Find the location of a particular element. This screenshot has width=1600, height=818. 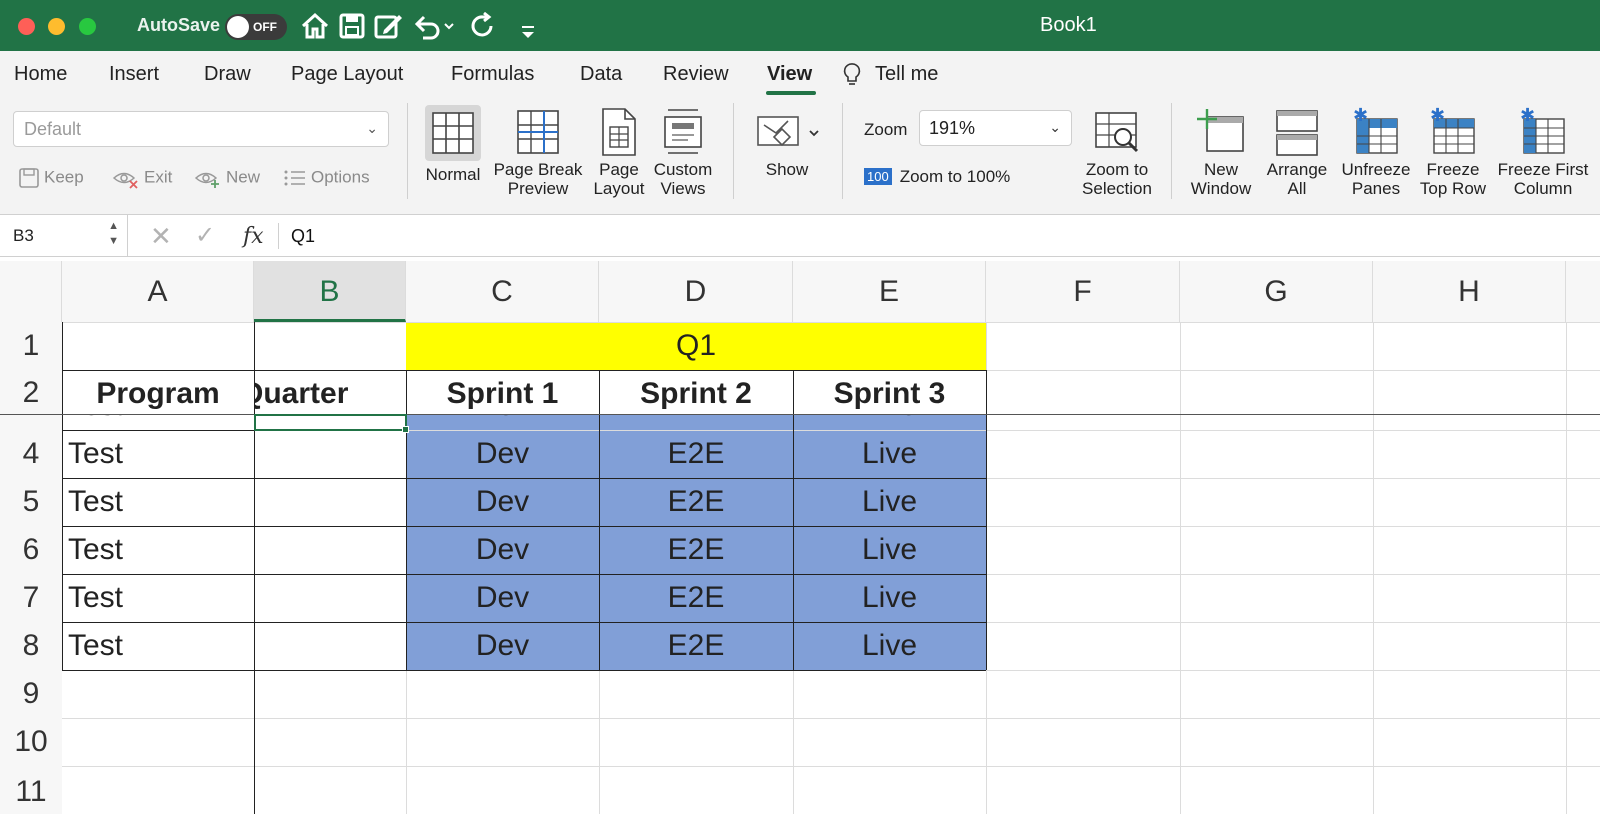

tab-home: Home is located at coordinates (40, 74).